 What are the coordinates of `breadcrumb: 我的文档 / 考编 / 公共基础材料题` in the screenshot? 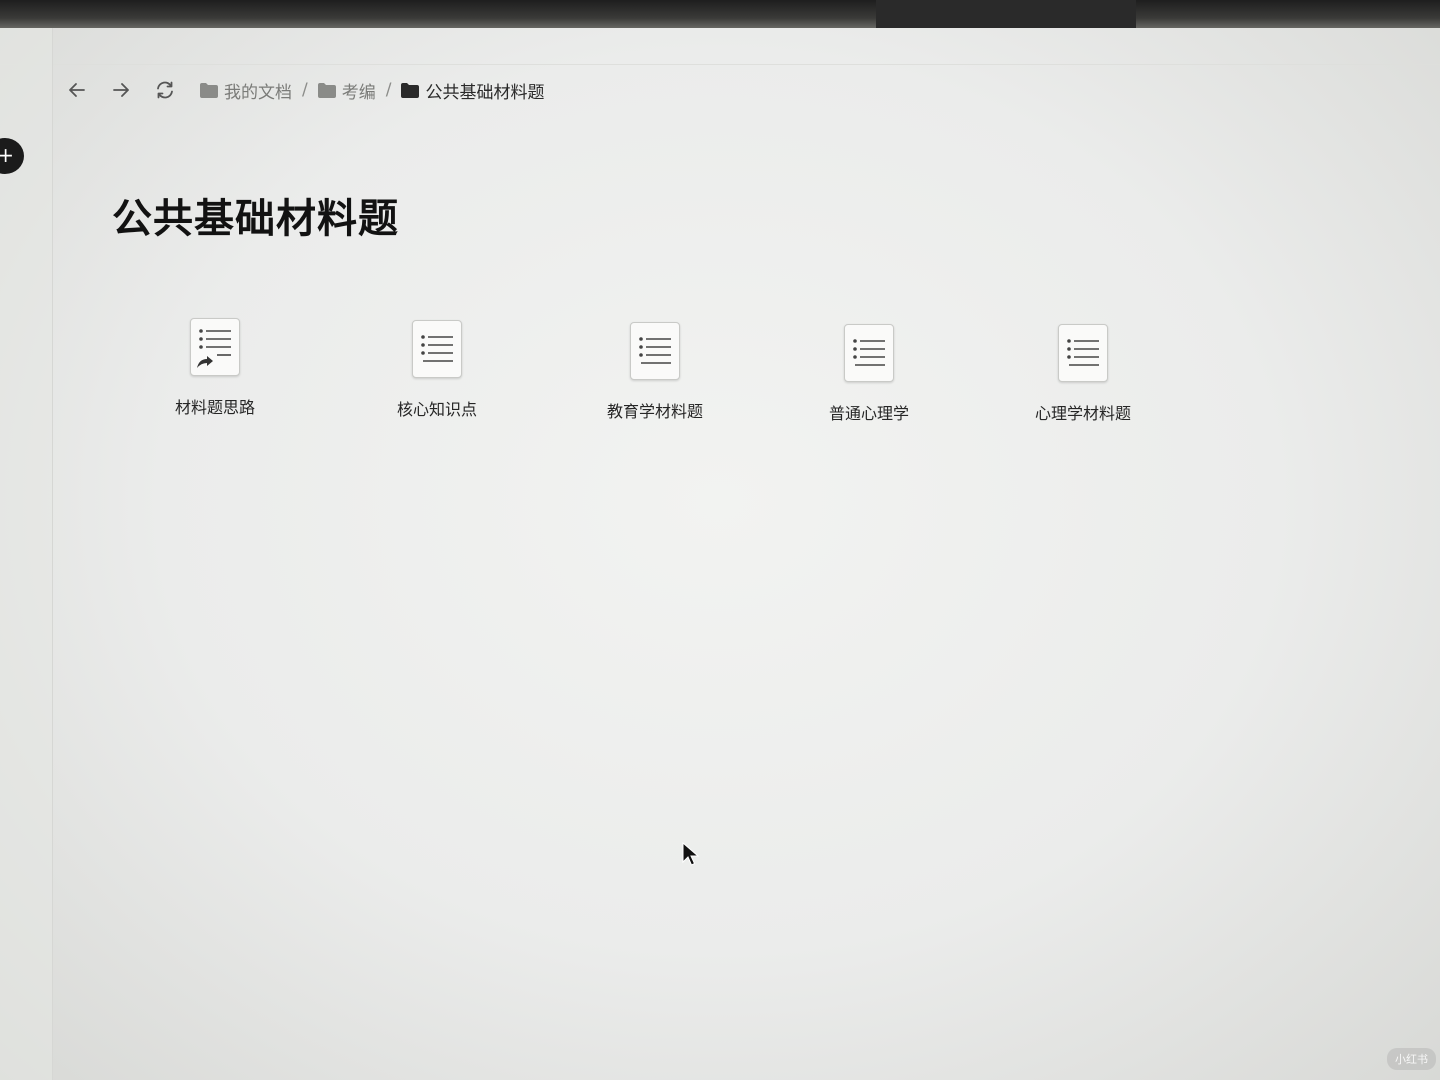 It's located at (372, 90).